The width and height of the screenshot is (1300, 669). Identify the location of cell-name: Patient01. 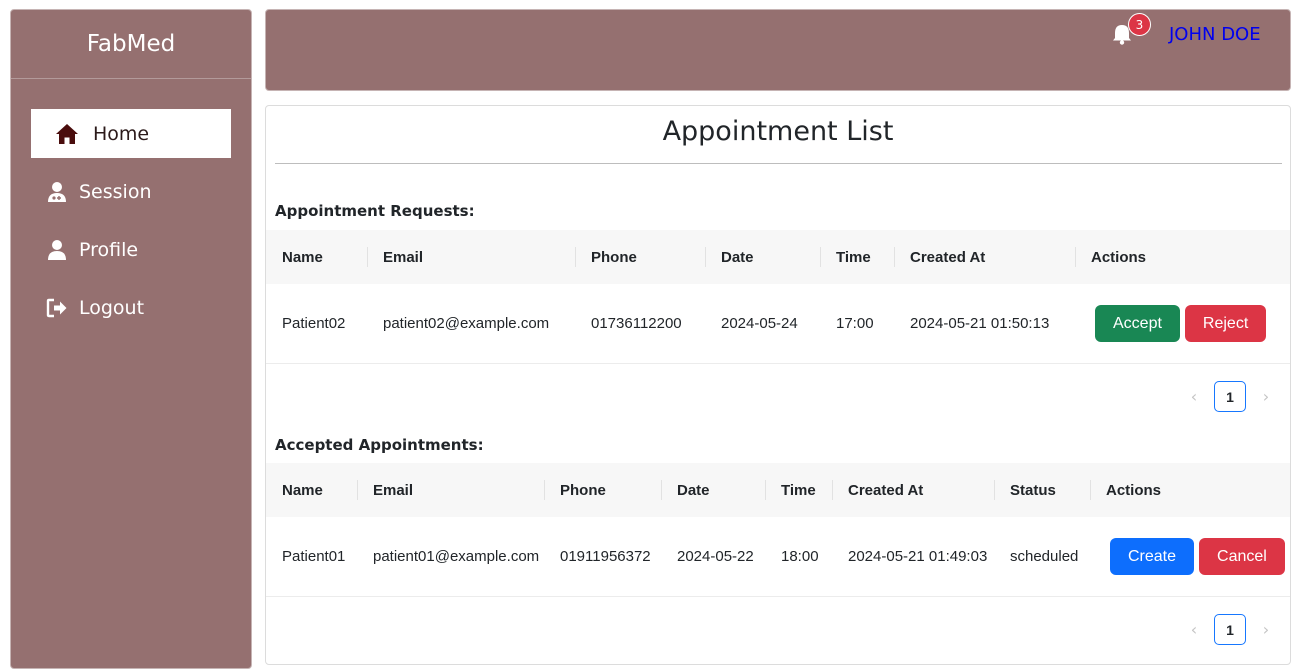
(314, 556).